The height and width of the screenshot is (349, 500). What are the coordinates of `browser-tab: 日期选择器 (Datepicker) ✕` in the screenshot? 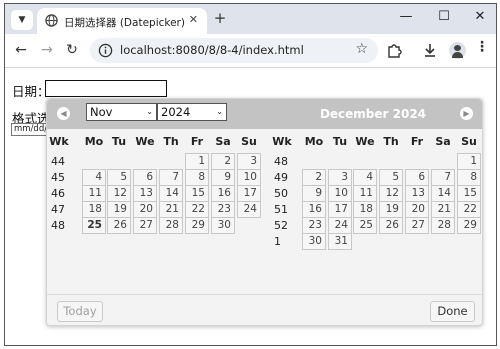 It's located at (122, 21).